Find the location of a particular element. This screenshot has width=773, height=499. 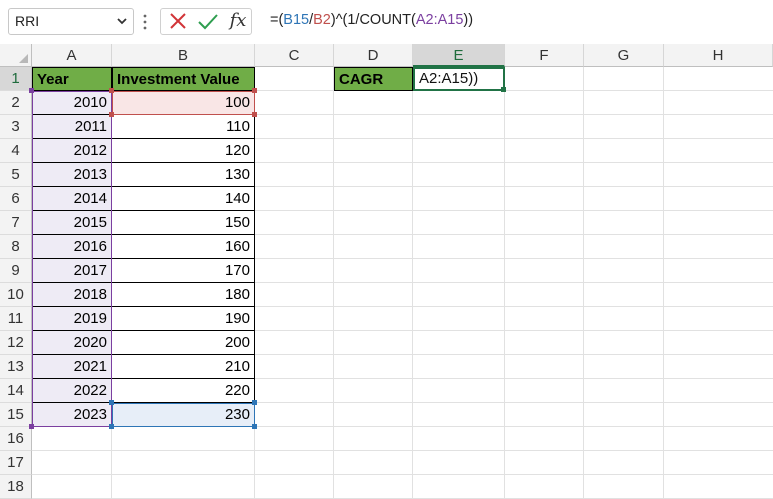

cell-investment-value: 150 is located at coordinates (183, 223).